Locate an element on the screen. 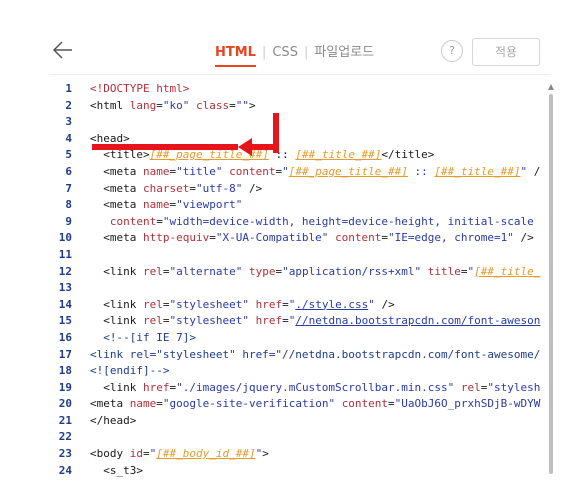  line-number: 9 is located at coordinates (68, 221).